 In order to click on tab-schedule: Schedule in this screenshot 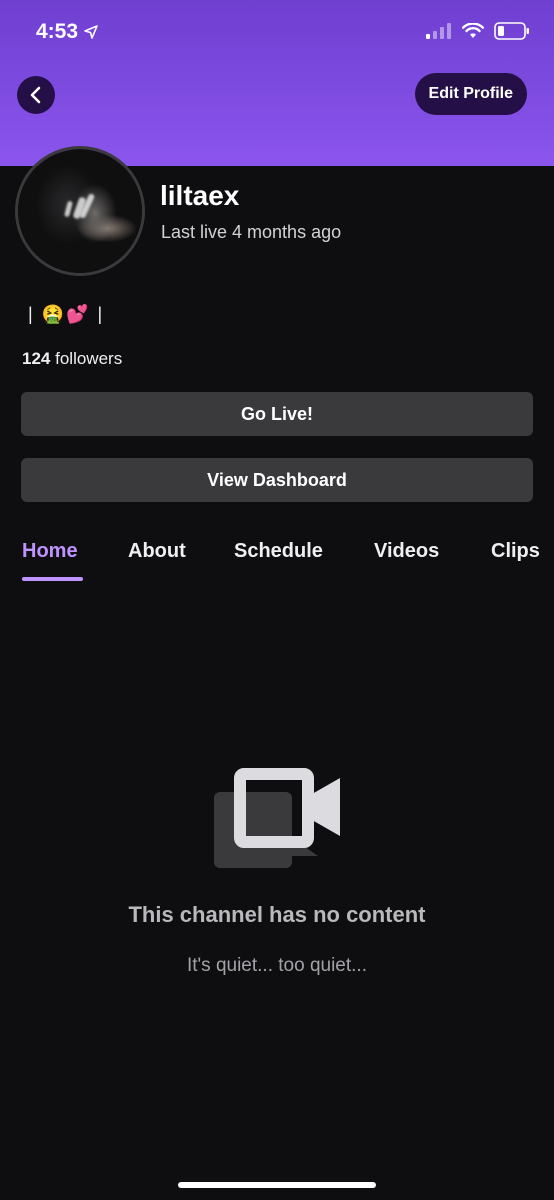, I will do `click(278, 551)`.